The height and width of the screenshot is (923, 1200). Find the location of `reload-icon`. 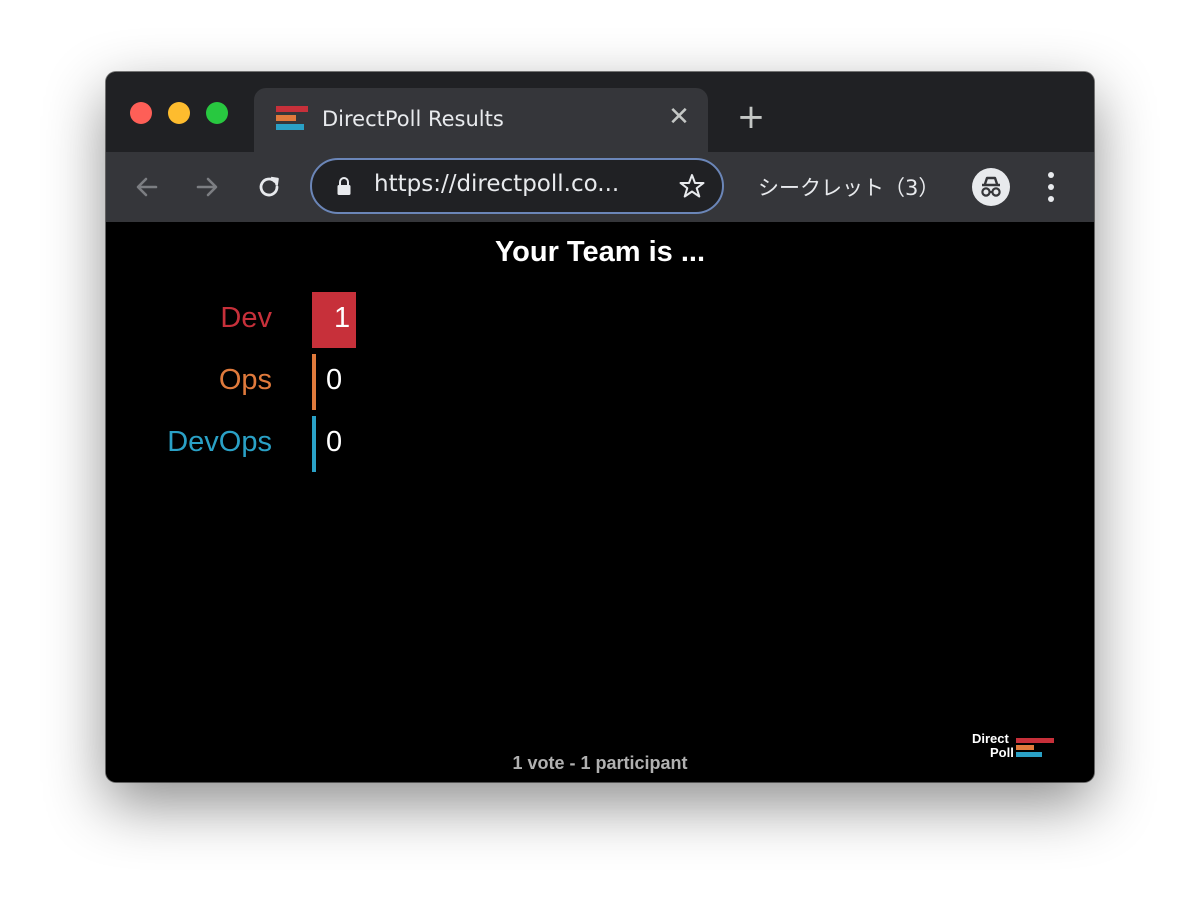

reload-icon is located at coordinates (269, 187).